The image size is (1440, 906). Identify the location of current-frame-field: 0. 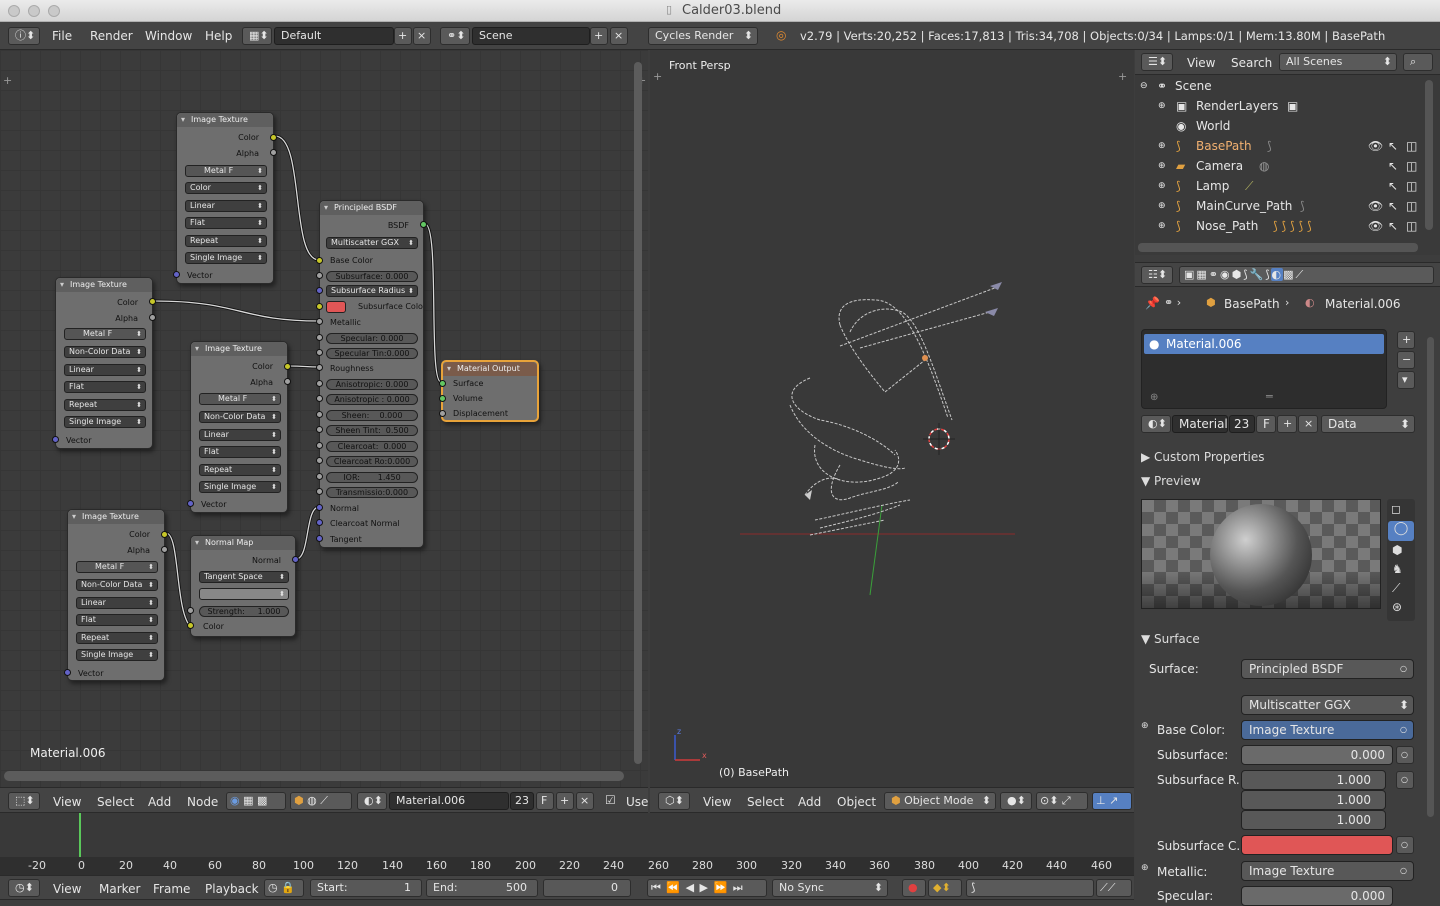
(587, 888).